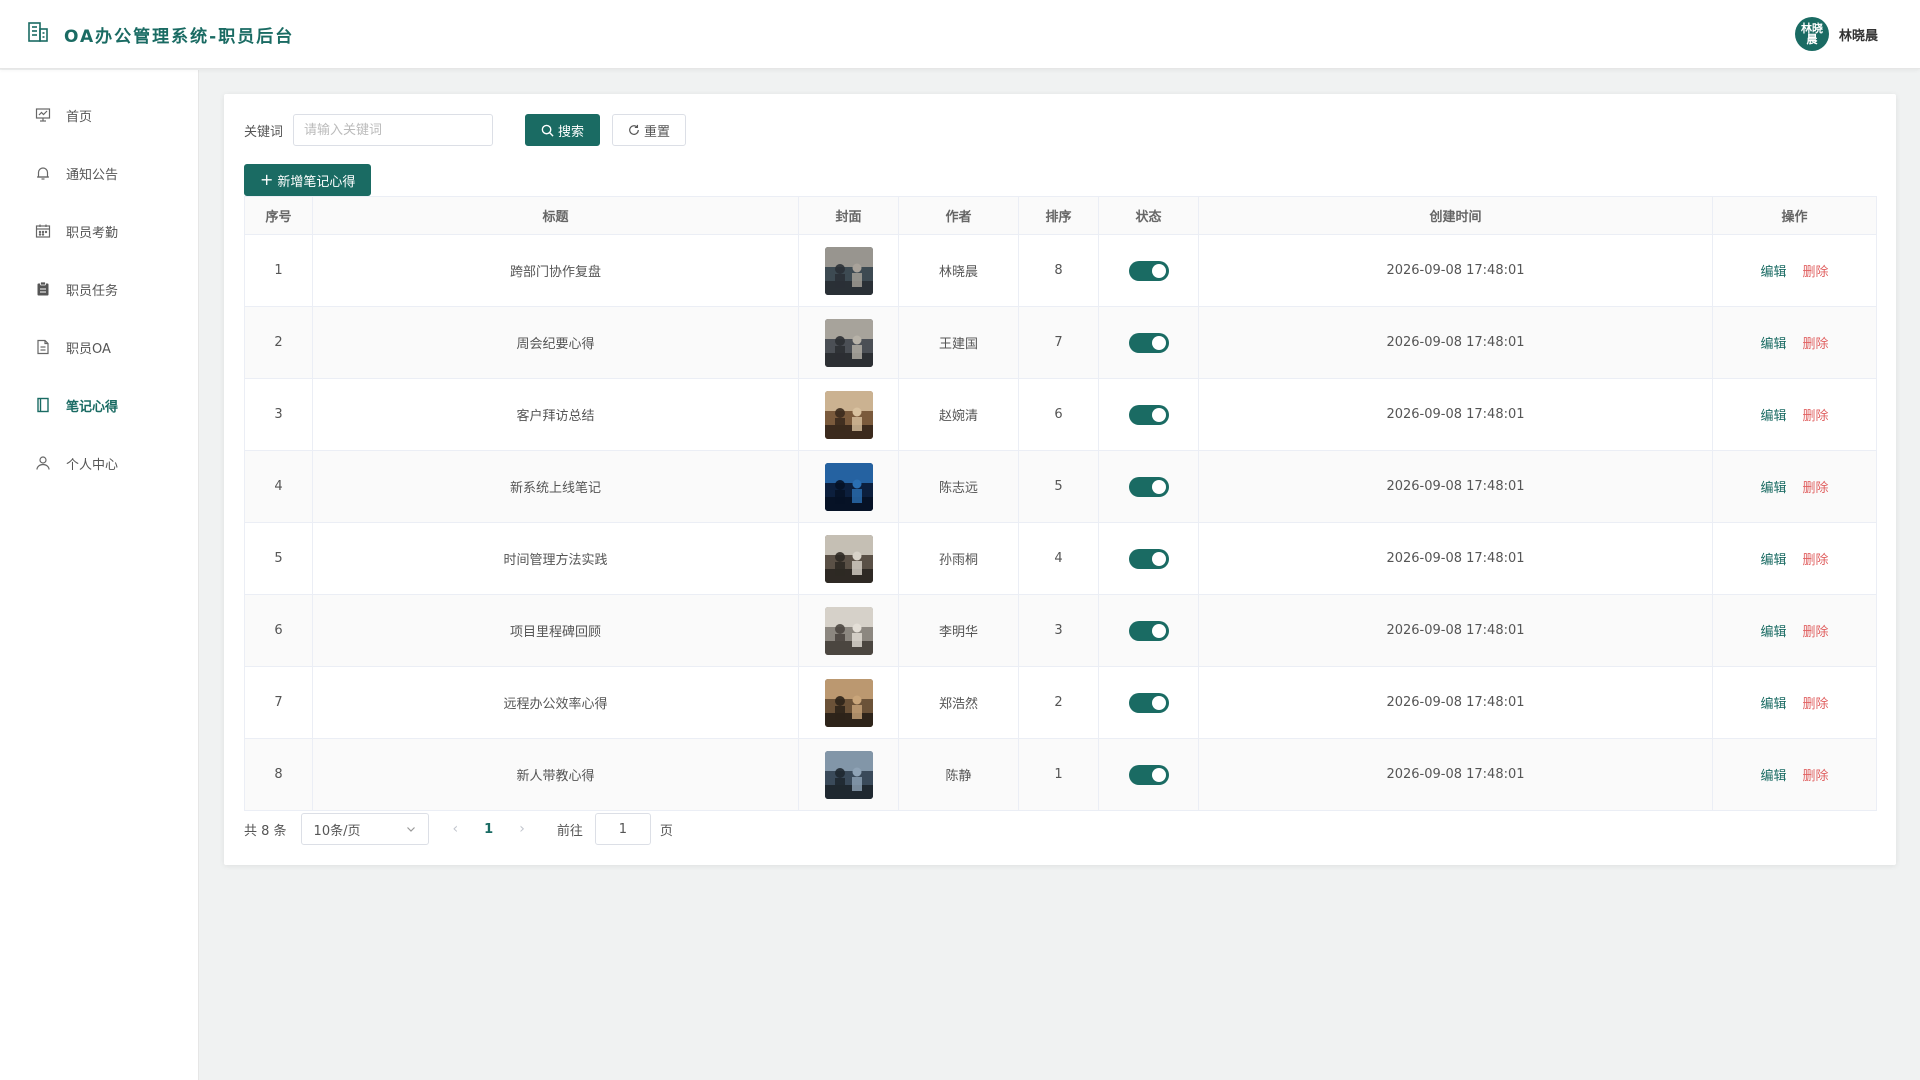 This screenshot has height=1080, width=1920. I want to click on keyword-label: 关键词, so click(264, 132).